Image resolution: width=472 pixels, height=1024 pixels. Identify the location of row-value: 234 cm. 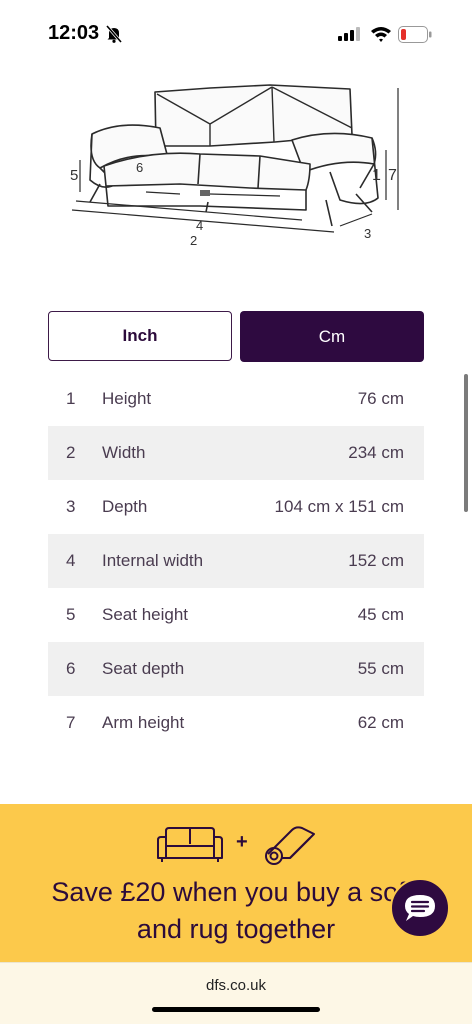
(376, 452).